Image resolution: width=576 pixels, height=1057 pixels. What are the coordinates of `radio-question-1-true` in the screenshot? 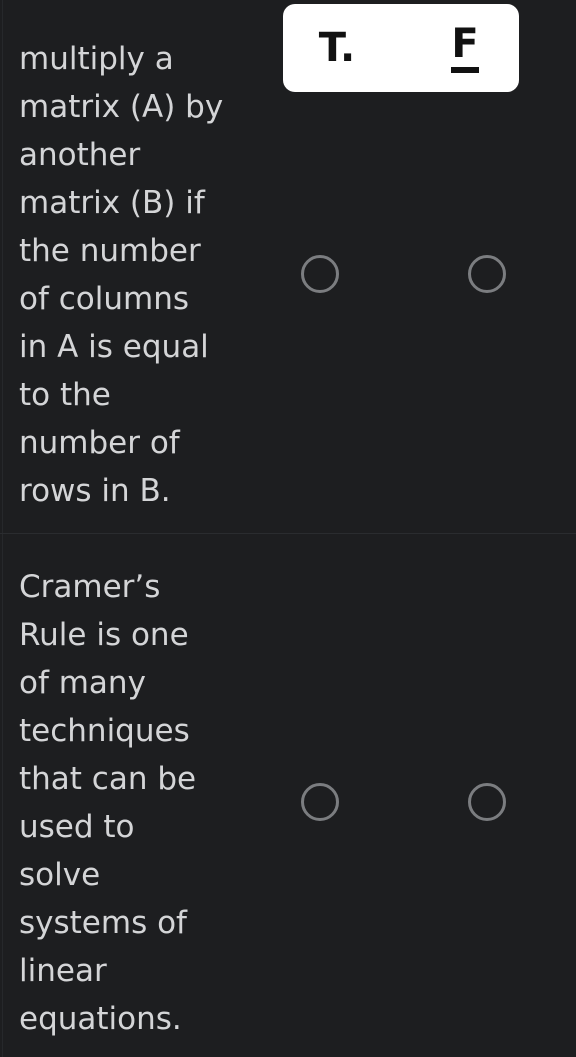 It's located at (320, 274).